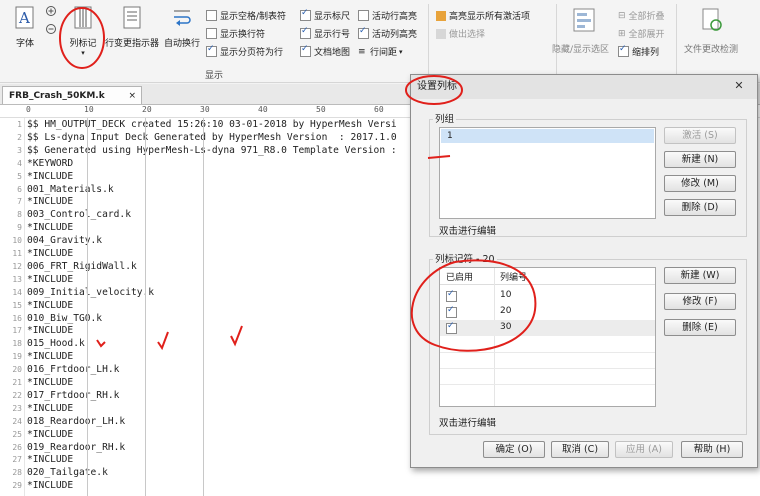 The image size is (760, 496). I want to click on line-spacing-dropdown: ≡ 行间距 ▾, so click(380, 51).